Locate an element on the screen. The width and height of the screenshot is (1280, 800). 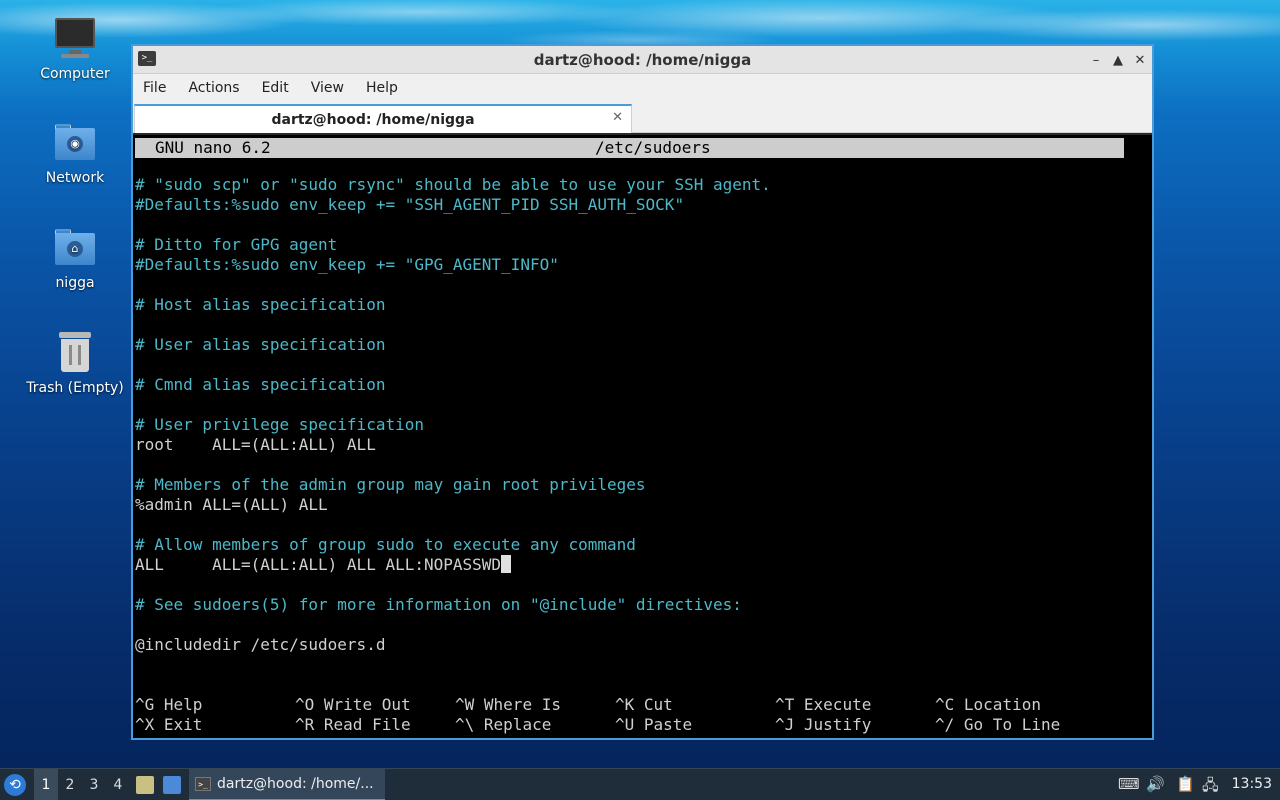
code-line: ALL ALL=(ALL:ALL) ALL ALL:NOPASSWD is located at coordinates (323, 565).